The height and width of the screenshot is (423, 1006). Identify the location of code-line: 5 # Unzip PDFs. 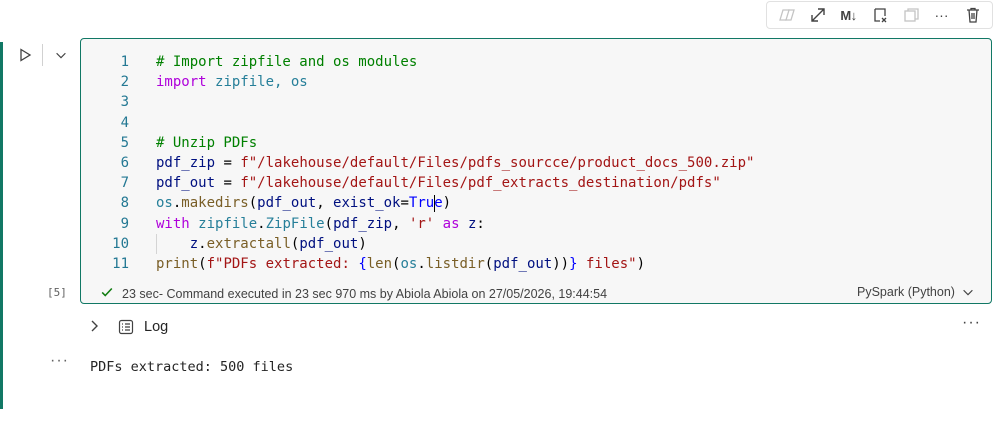
(536, 143).